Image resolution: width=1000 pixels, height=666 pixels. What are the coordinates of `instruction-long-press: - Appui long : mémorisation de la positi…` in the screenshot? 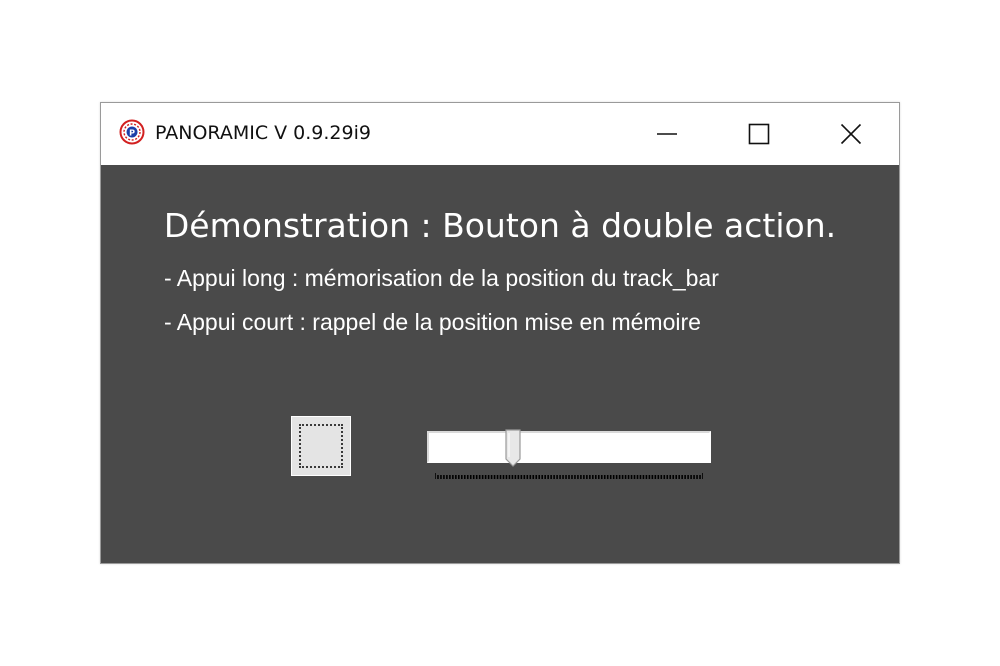 It's located at (441, 278).